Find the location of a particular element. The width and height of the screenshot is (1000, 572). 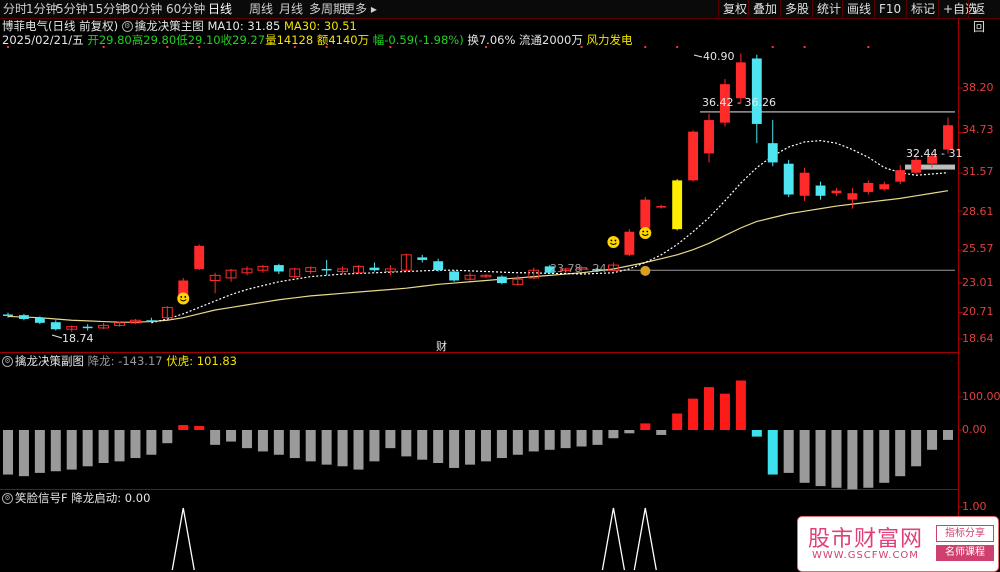

zone2-label: 32.44 - 31 is located at coordinates (934, 153).